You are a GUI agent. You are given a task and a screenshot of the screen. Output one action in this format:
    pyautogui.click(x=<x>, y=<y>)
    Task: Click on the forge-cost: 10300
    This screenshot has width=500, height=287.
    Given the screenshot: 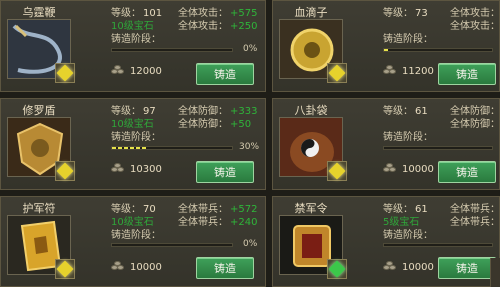 What is the action you would take?
    pyautogui.click(x=146, y=169)
    